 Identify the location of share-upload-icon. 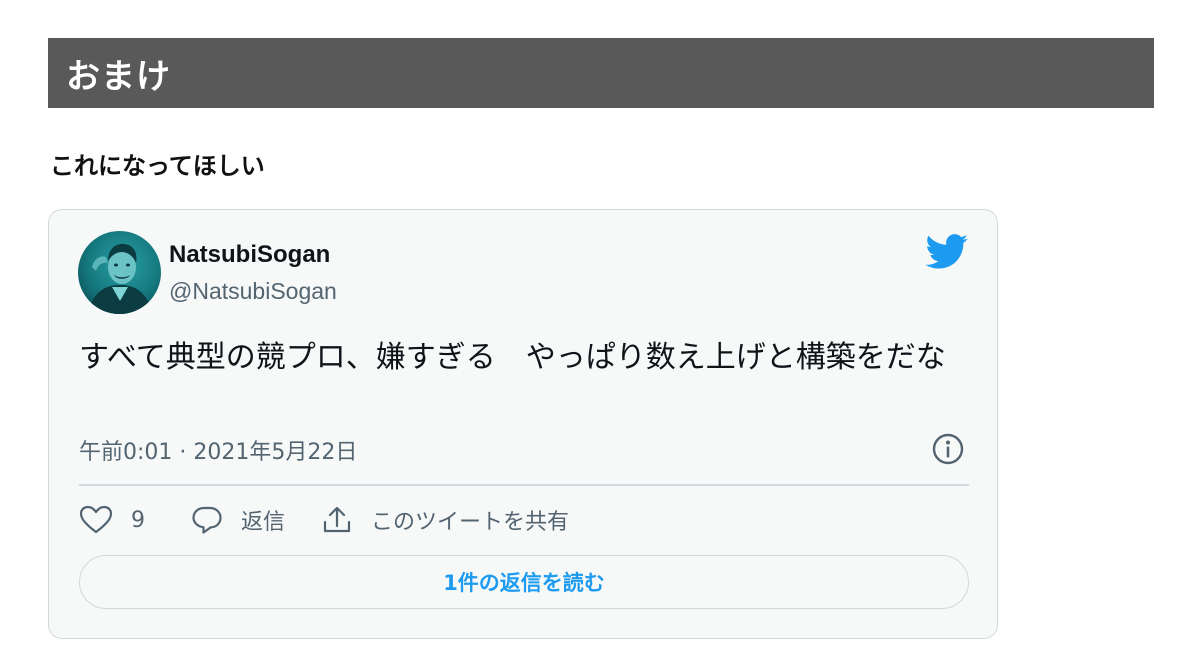
(337, 520).